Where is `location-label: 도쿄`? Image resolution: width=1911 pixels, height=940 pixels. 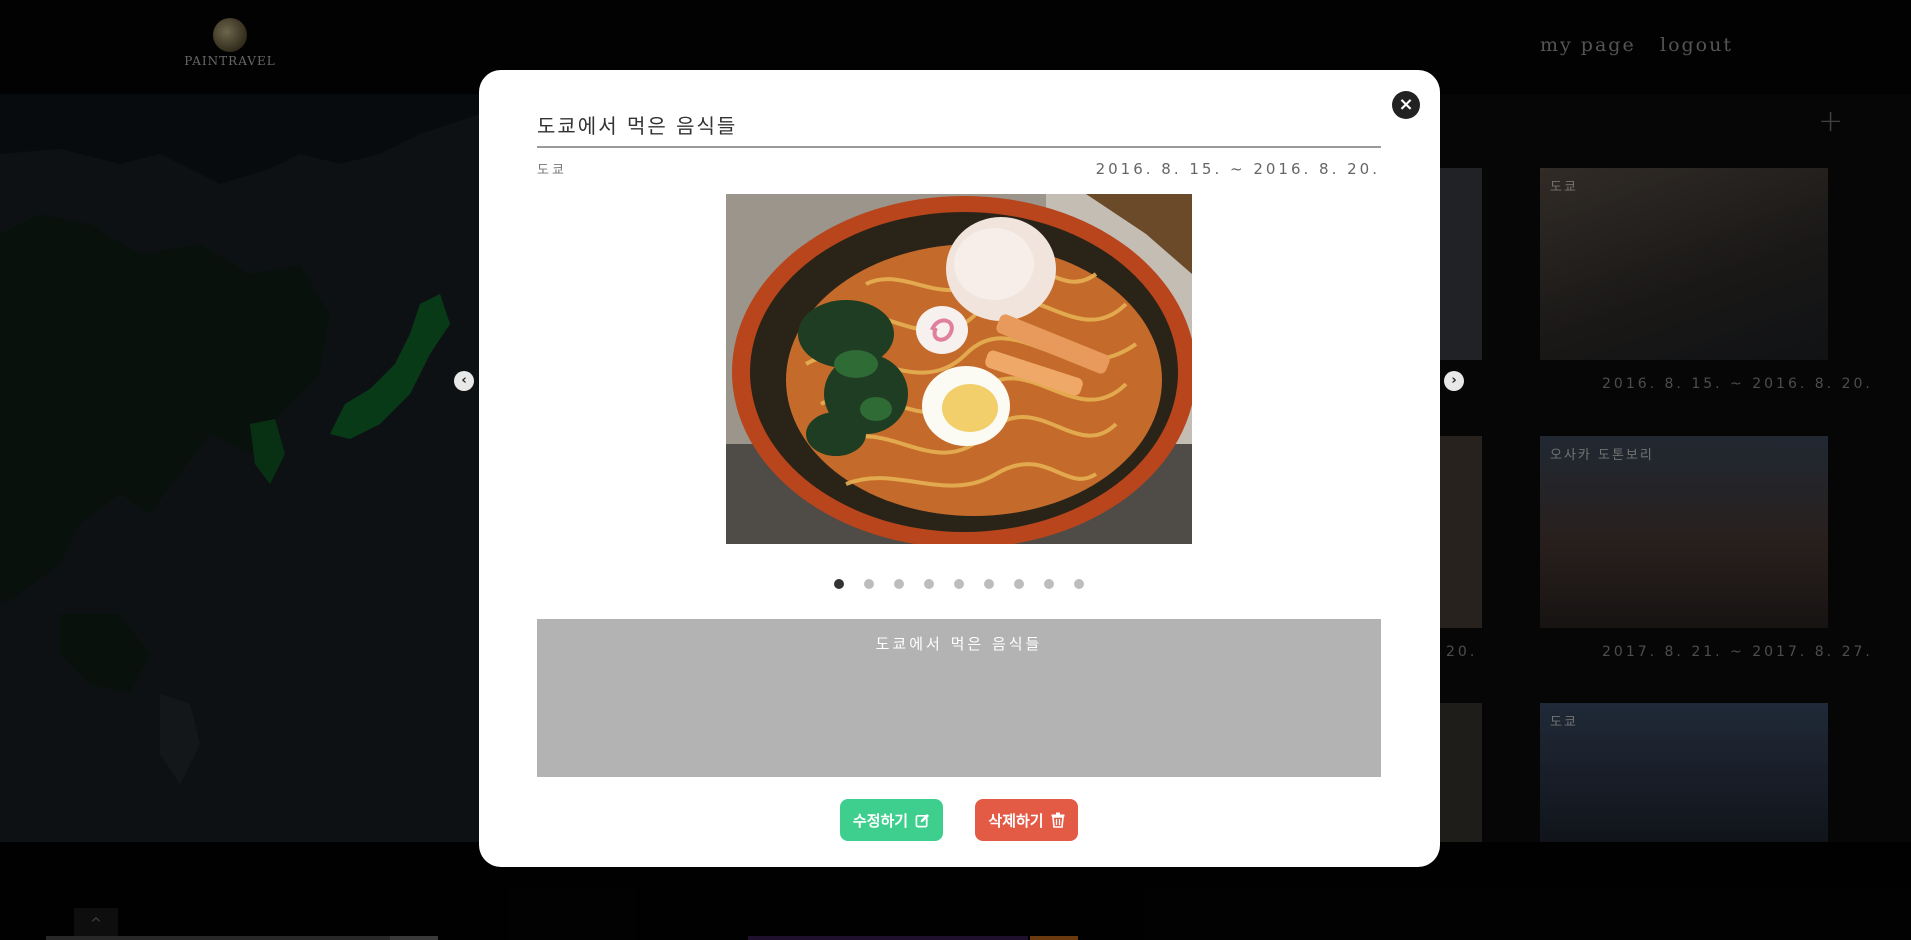 location-label: 도쿄 is located at coordinates (552, 170).